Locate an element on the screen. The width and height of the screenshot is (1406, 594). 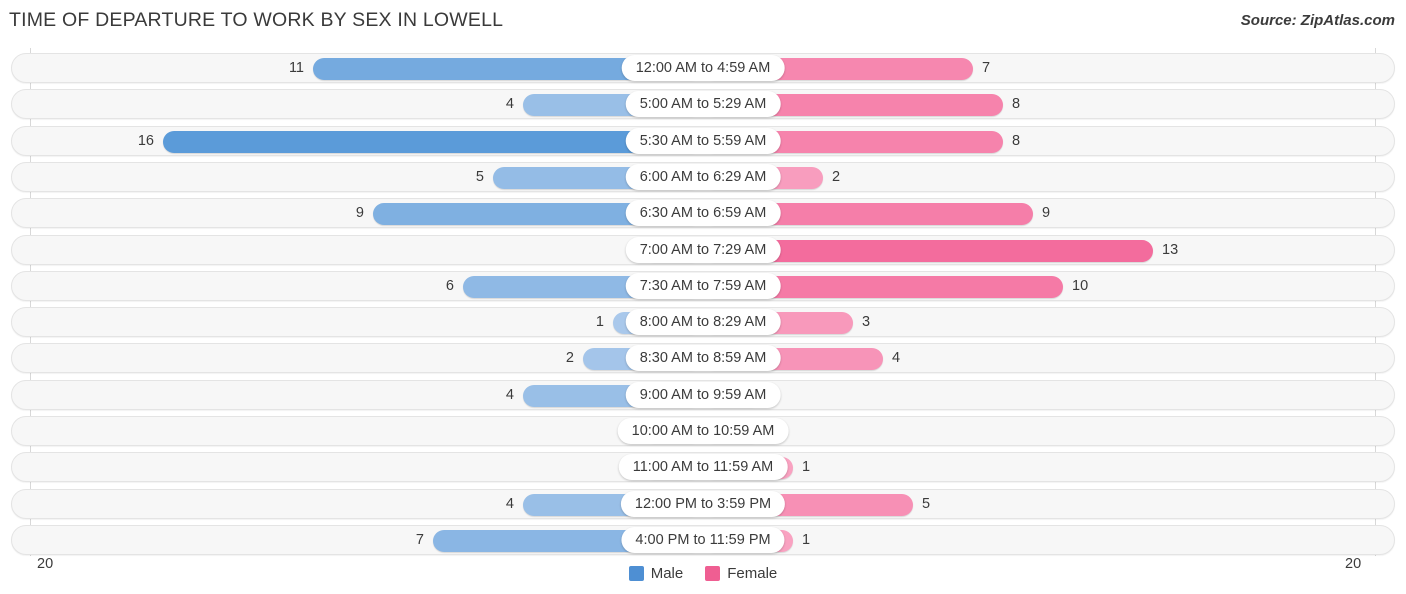
category-label: 7:00 AM to 7:29 AM is located at coordinates (703, 249).